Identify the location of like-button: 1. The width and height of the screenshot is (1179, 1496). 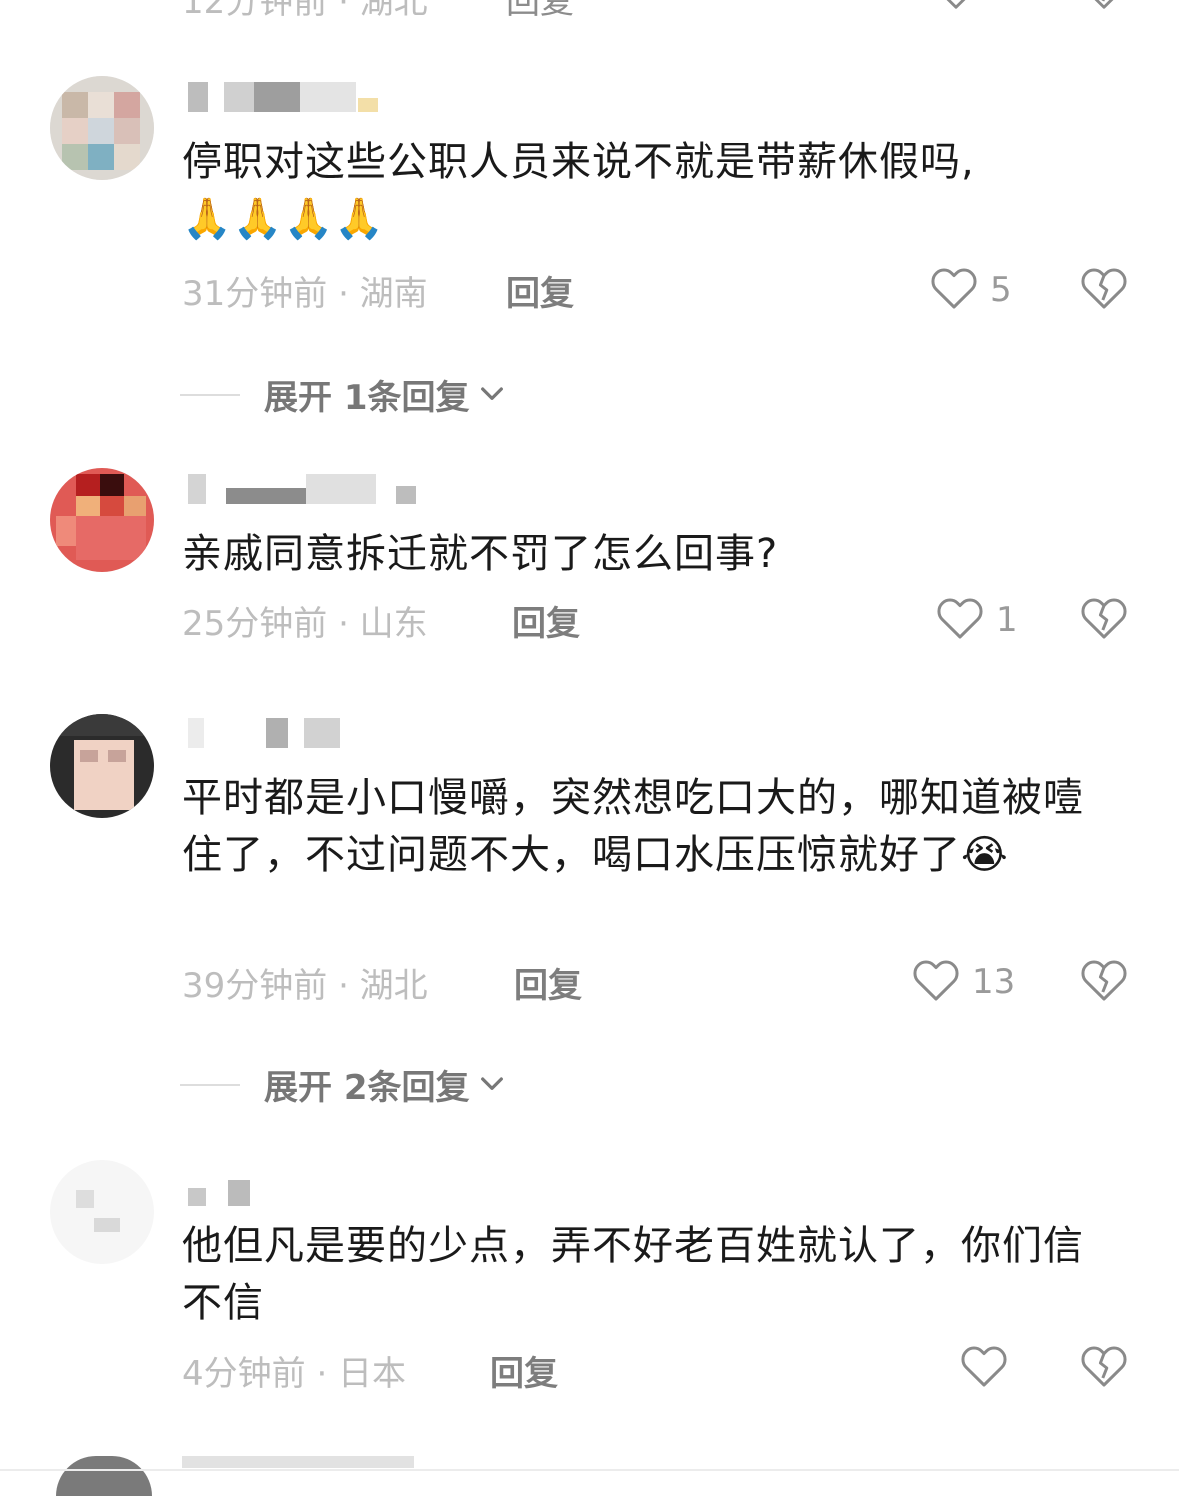
(977, 620).